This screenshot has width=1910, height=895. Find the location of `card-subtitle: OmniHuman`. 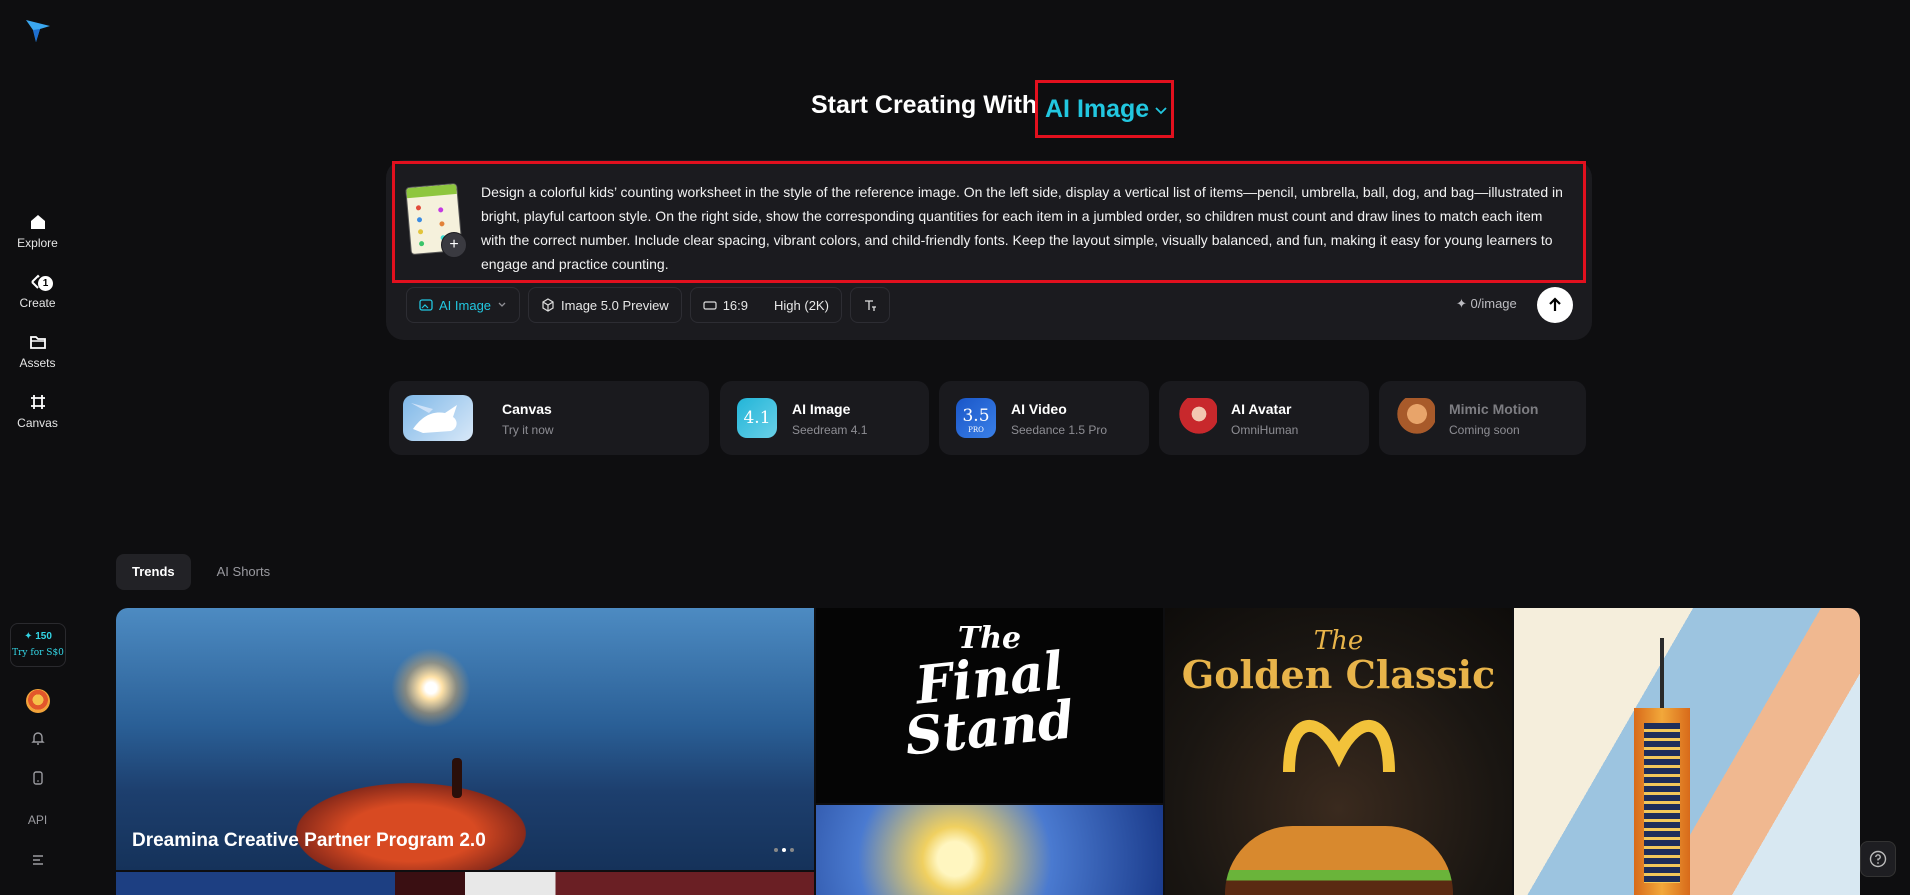

card-subtitle: OmniHuman is located at coordinates (1265, 430).